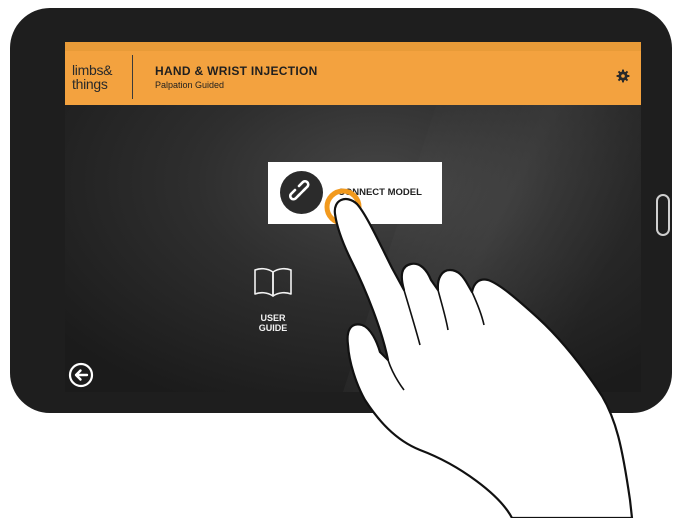 Image resolution: width=684 pixels, height=518 pixels. What do you see at coordinates (353, 46) in the screenshot?
I see `status-bar` at bounding box center [353, 46].